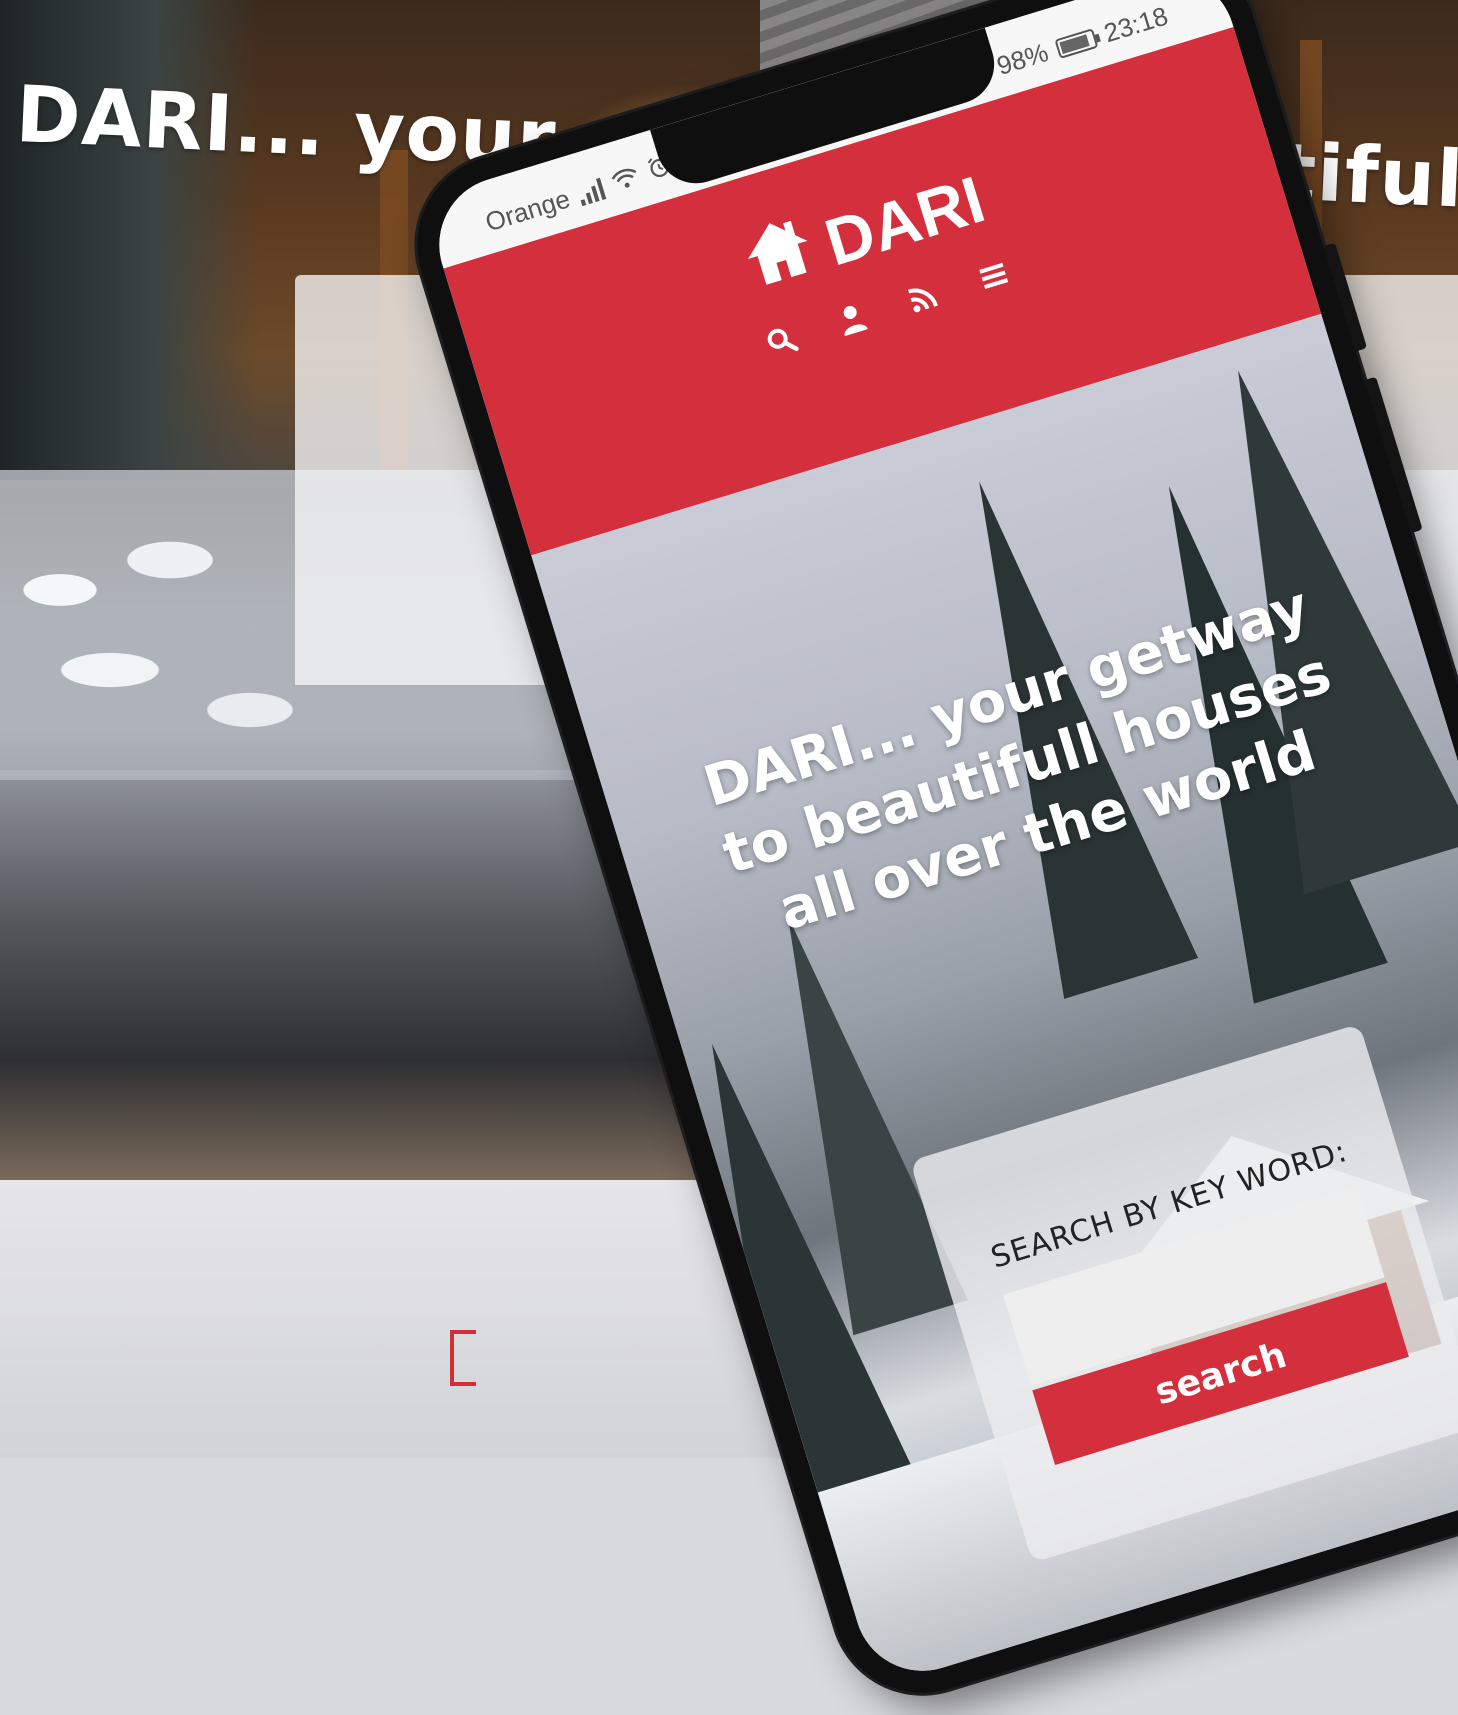 The image size is (1458, 1715). I want to click on battery-percent: 98%, so click(1022, 59).